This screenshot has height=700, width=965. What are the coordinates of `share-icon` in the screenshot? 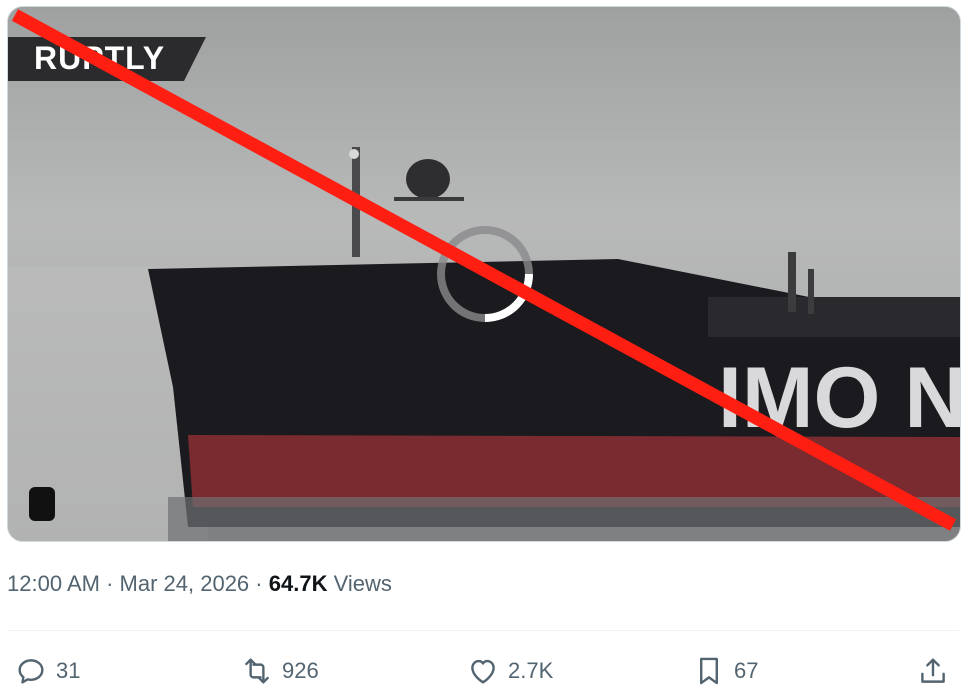 It's located at (933, 670).